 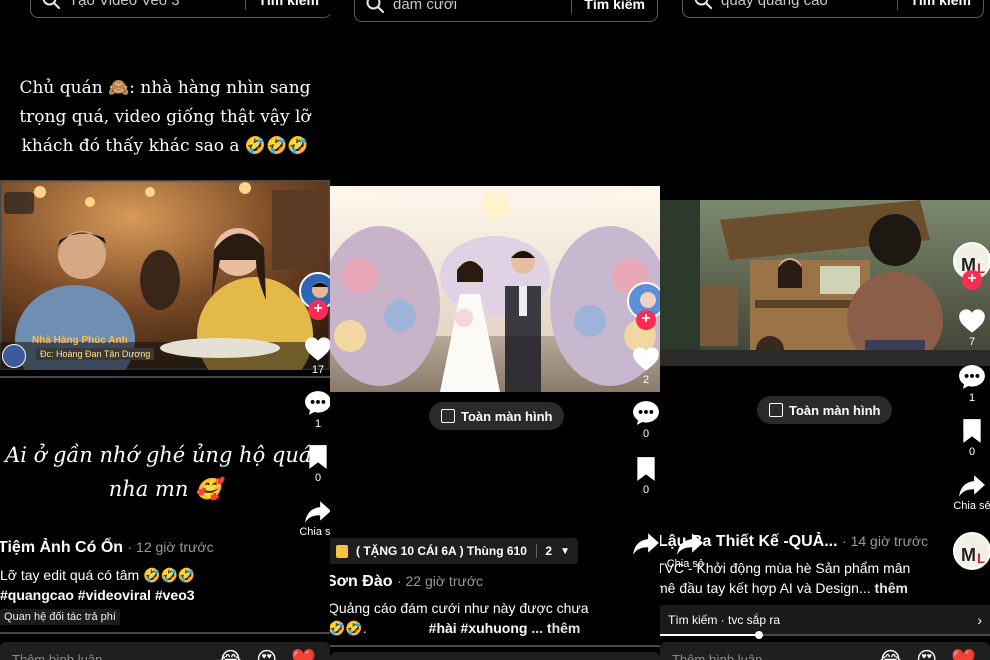 What do you see at coordinates (60, 617) in the screenshot?
I see `paid-partnership-badge: Quan hệ đối tác trả phí` at bounding box center [60, 617].